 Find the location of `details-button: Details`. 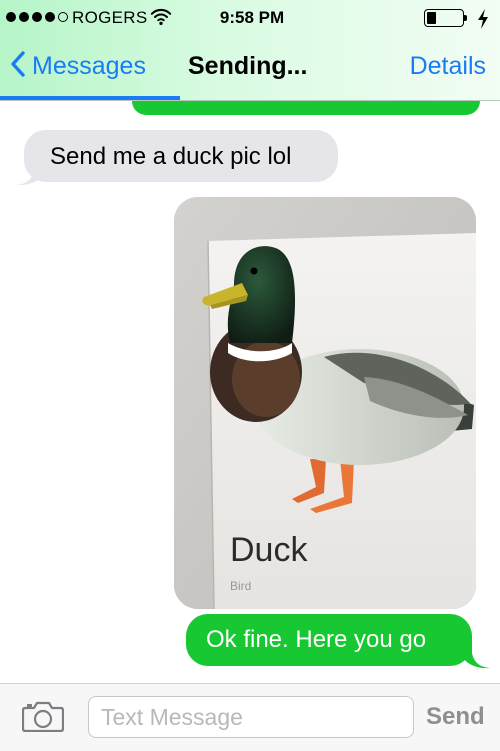

details-button: Details is located at coordinates (448, 66).